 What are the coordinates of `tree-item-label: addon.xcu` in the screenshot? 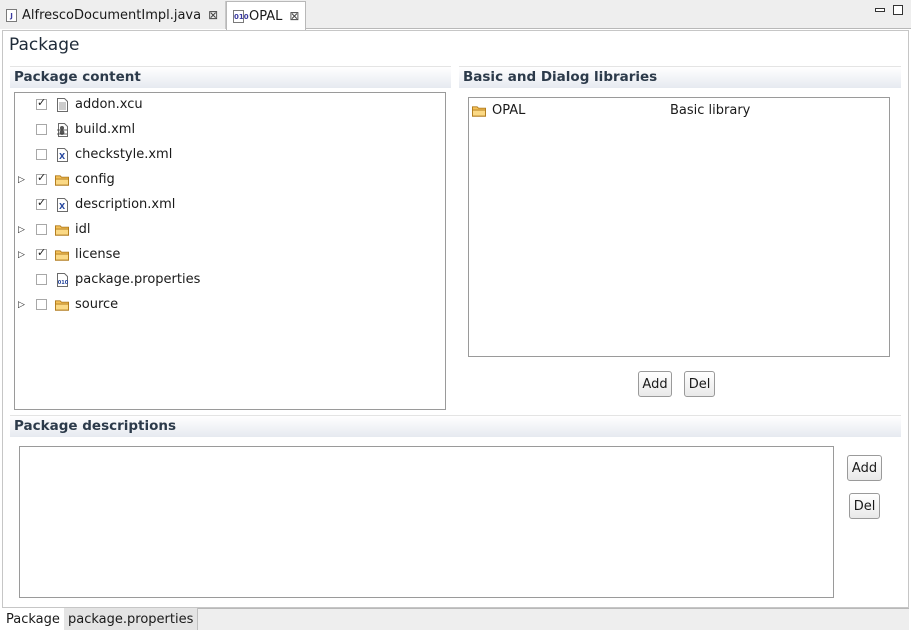 It's located at (109, 104).